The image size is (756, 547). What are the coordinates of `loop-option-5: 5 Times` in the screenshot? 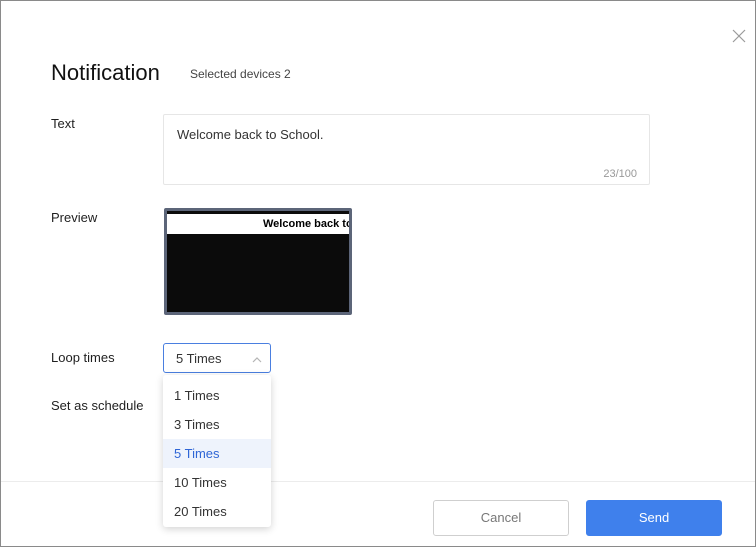 It's located at (217, 453).